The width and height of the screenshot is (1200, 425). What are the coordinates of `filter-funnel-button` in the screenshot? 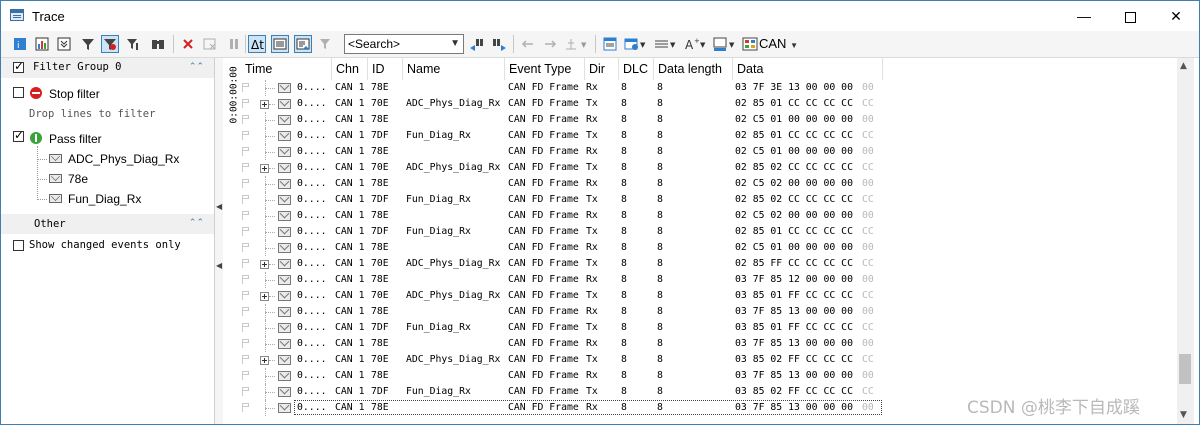 It's located at (88, 44).